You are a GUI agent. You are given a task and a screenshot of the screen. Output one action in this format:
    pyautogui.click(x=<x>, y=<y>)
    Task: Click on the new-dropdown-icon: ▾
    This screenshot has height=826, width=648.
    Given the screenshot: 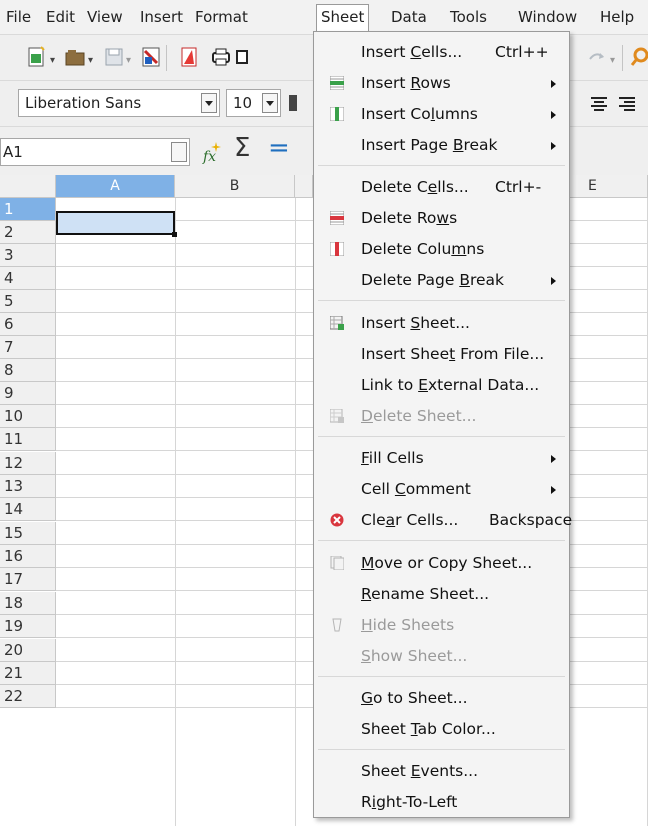 What is the action you would take?
    pyautogui.click(x=52, y=60)
    